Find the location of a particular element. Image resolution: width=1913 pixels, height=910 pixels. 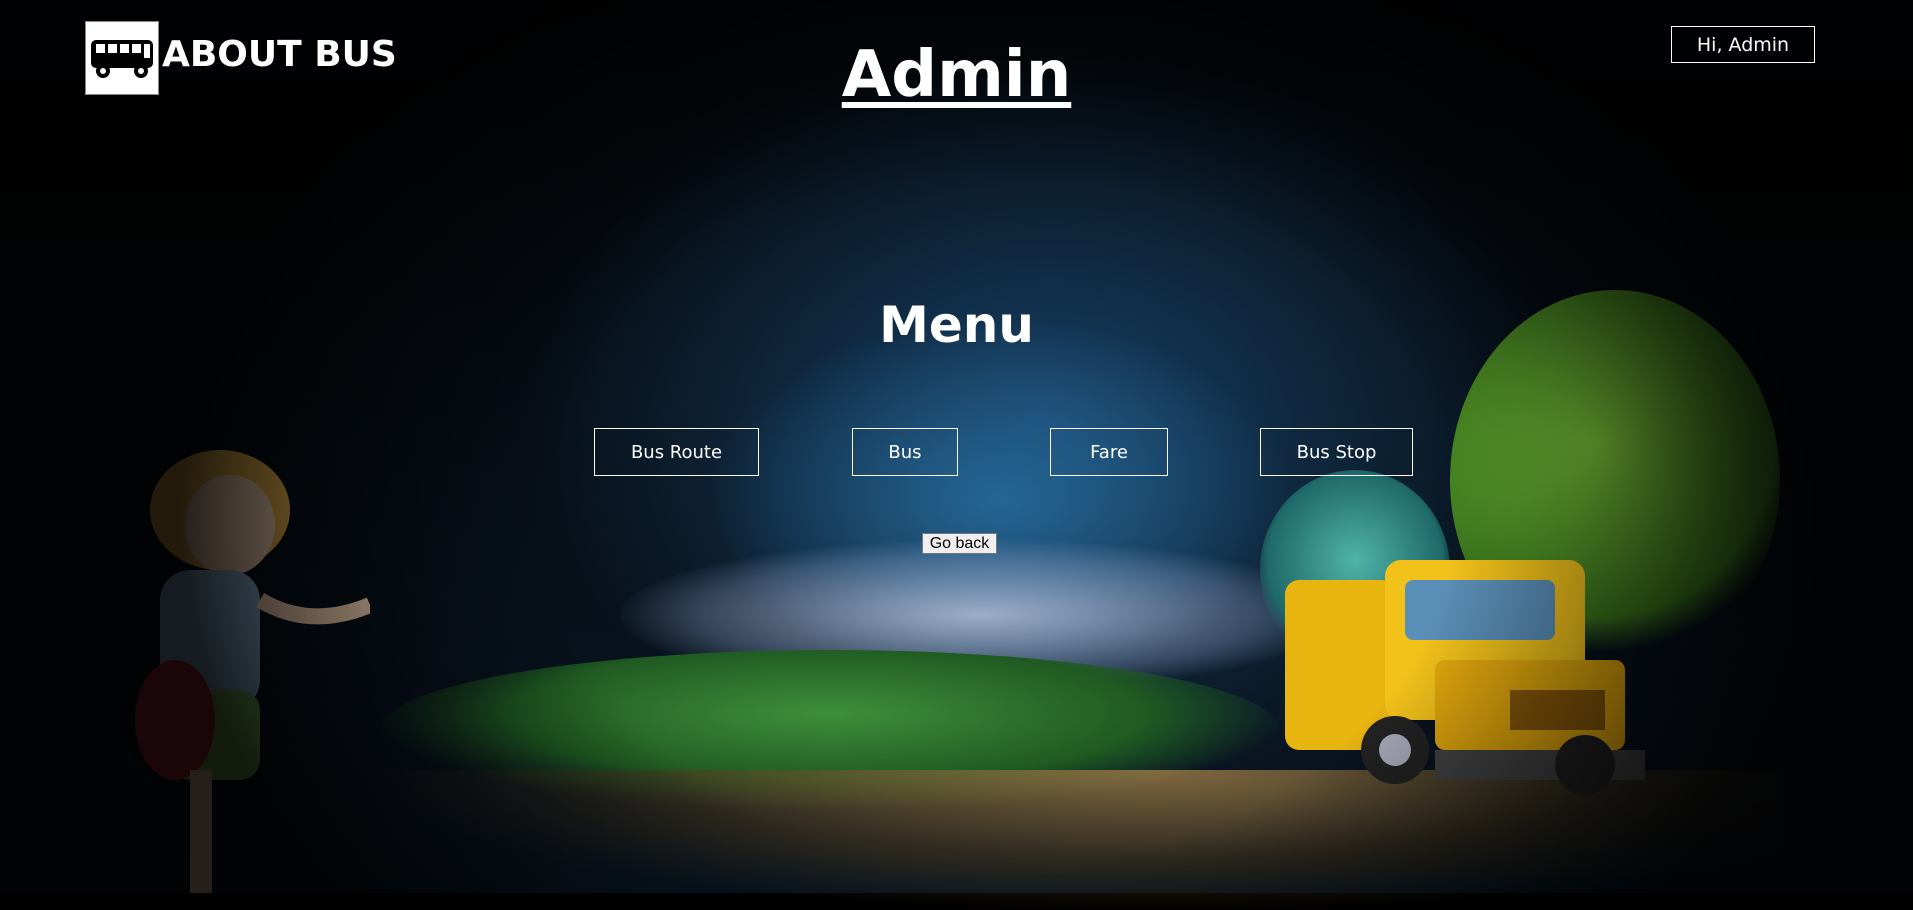

page-title: Admin is located at coordinates (956, 75).